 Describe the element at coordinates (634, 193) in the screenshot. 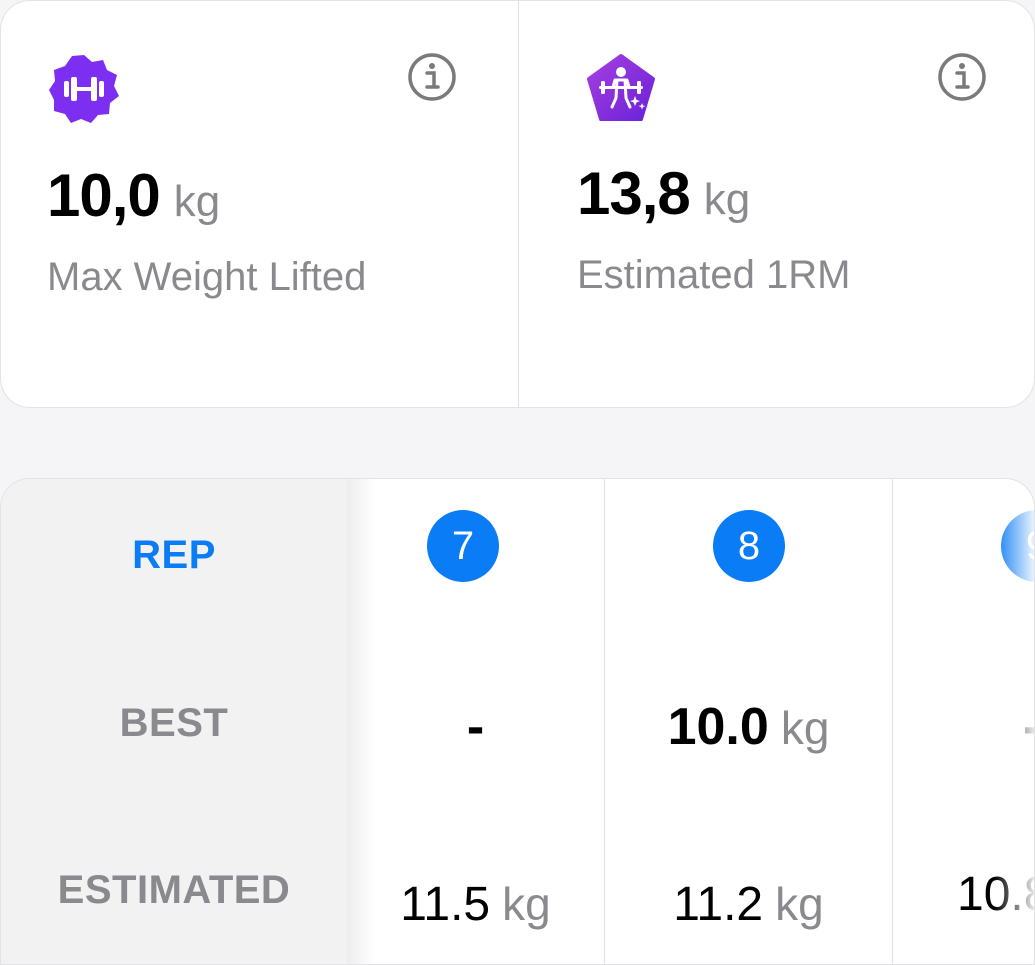

I see `estimated-1rm-value: 13,8` at that location.